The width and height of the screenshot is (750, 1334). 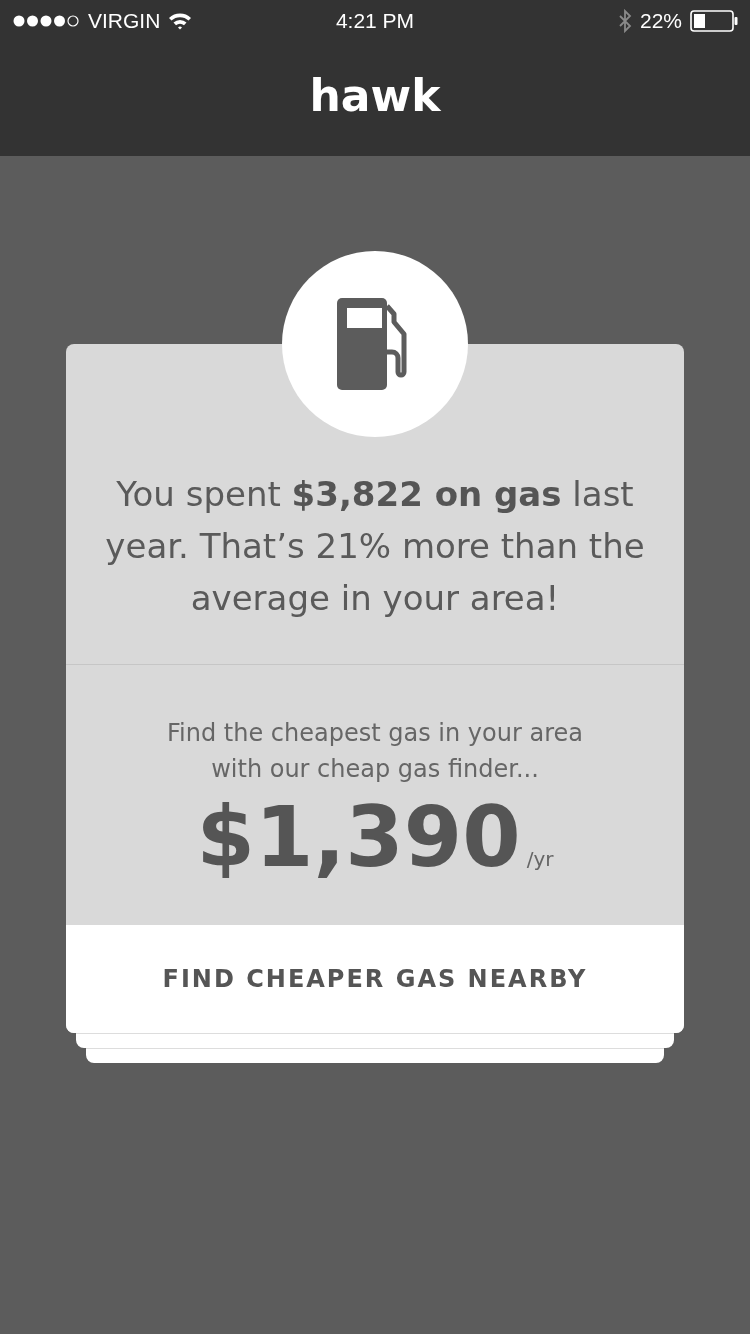 What do you see at coordinates (375, 21) in the screenshot?
I see `clock: 4:21 PM` at bounding box center [375, 21].